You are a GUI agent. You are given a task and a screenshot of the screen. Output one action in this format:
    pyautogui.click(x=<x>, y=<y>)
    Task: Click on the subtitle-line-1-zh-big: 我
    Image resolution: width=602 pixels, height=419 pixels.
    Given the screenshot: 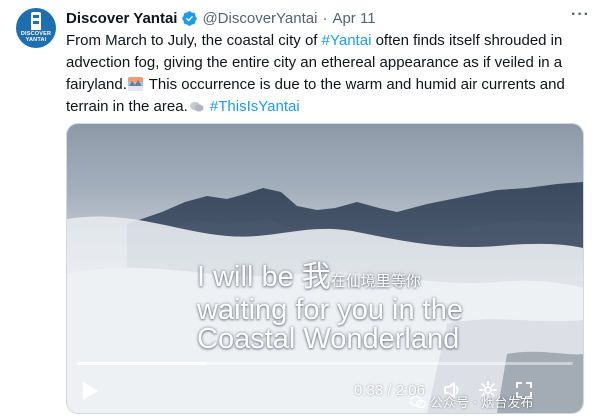 What is the action you would take?
    pyautogui.click(x=316, y=276)
    